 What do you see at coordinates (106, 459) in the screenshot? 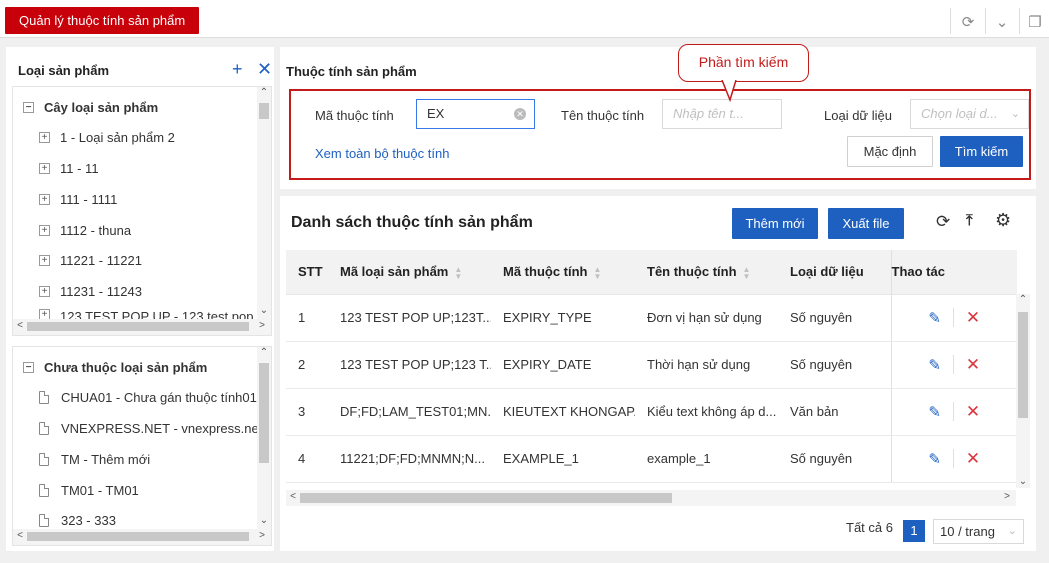
I see `tree-item-label: TM - Thêm mới` at bounding box center [106, 459].